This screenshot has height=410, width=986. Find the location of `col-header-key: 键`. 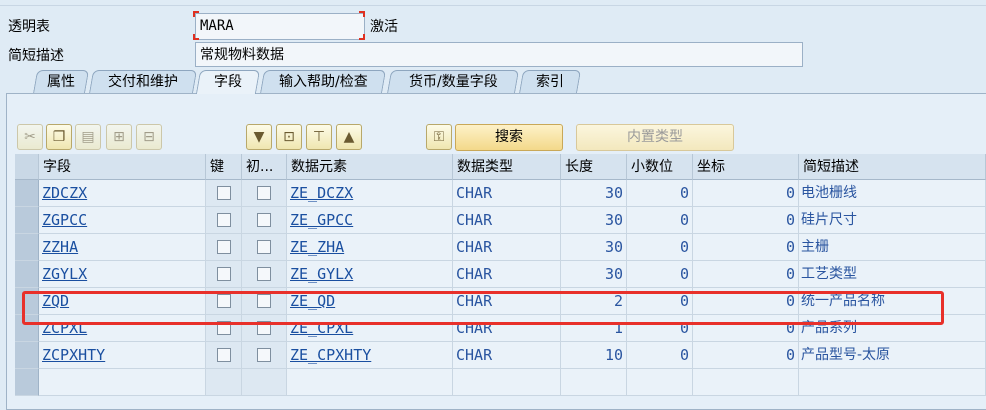

col-header-key: 键 is located at coordinates (224, 167).